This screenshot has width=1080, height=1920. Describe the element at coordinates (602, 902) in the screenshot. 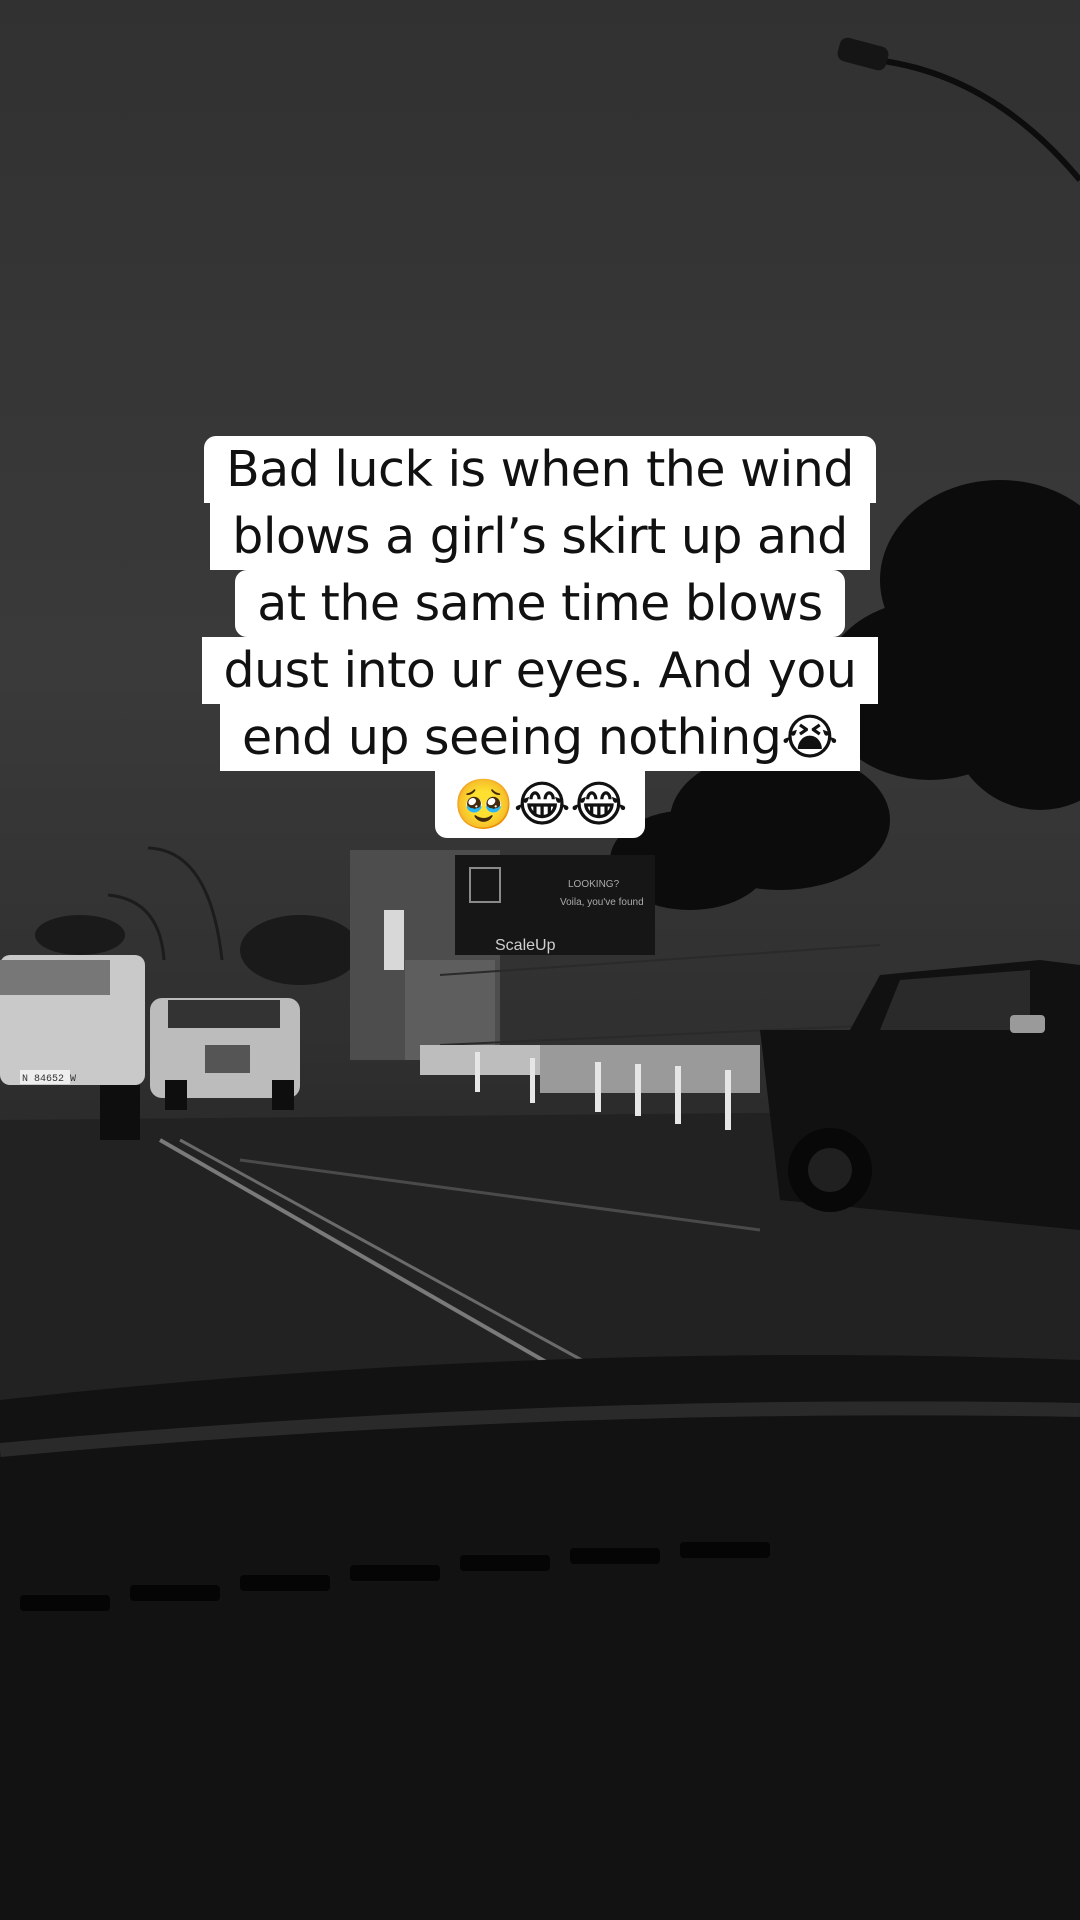

I see `sign-text-voila: Voila, you've found` at that location.